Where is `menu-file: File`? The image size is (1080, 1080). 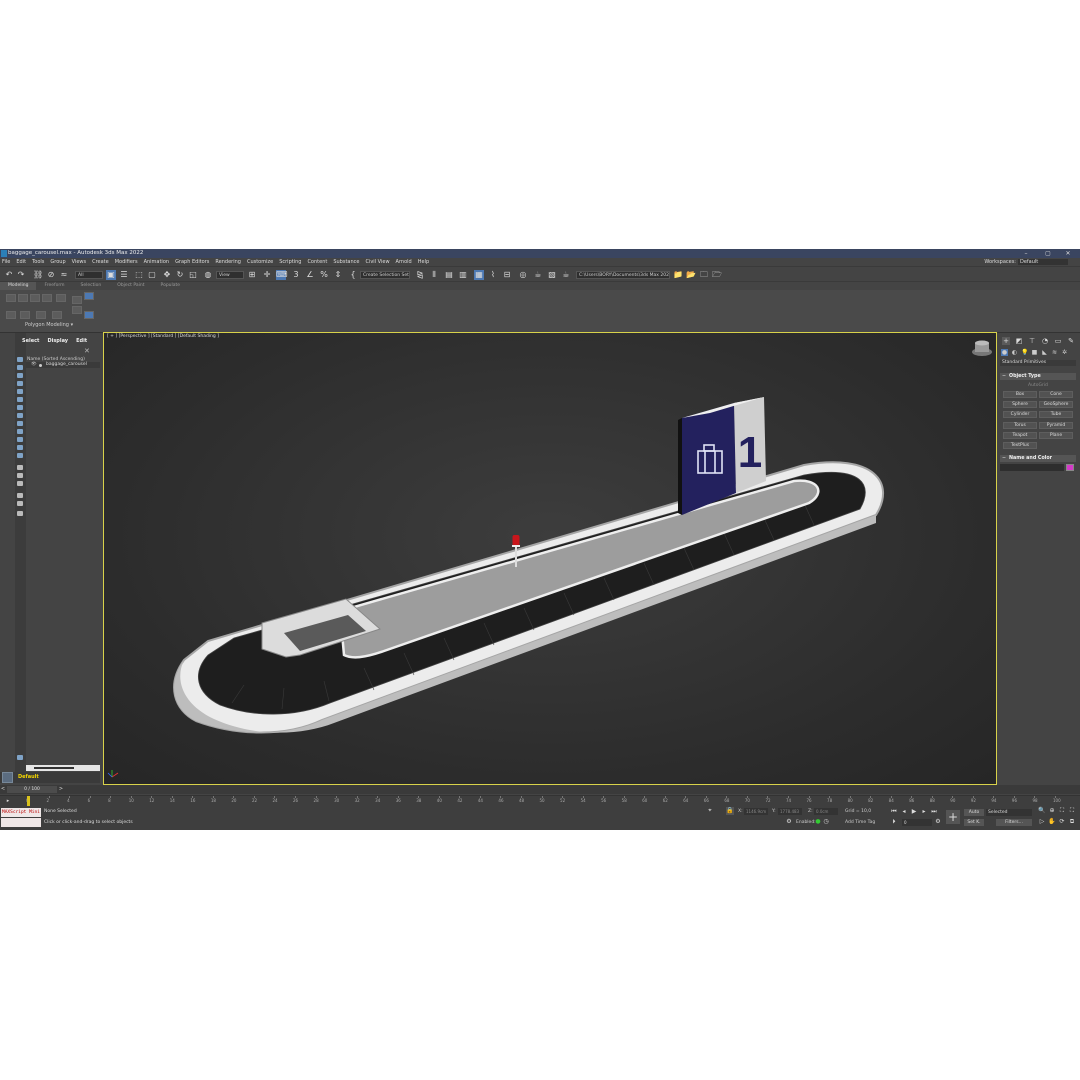 menu-file: File is located at coordinates (6, 262).